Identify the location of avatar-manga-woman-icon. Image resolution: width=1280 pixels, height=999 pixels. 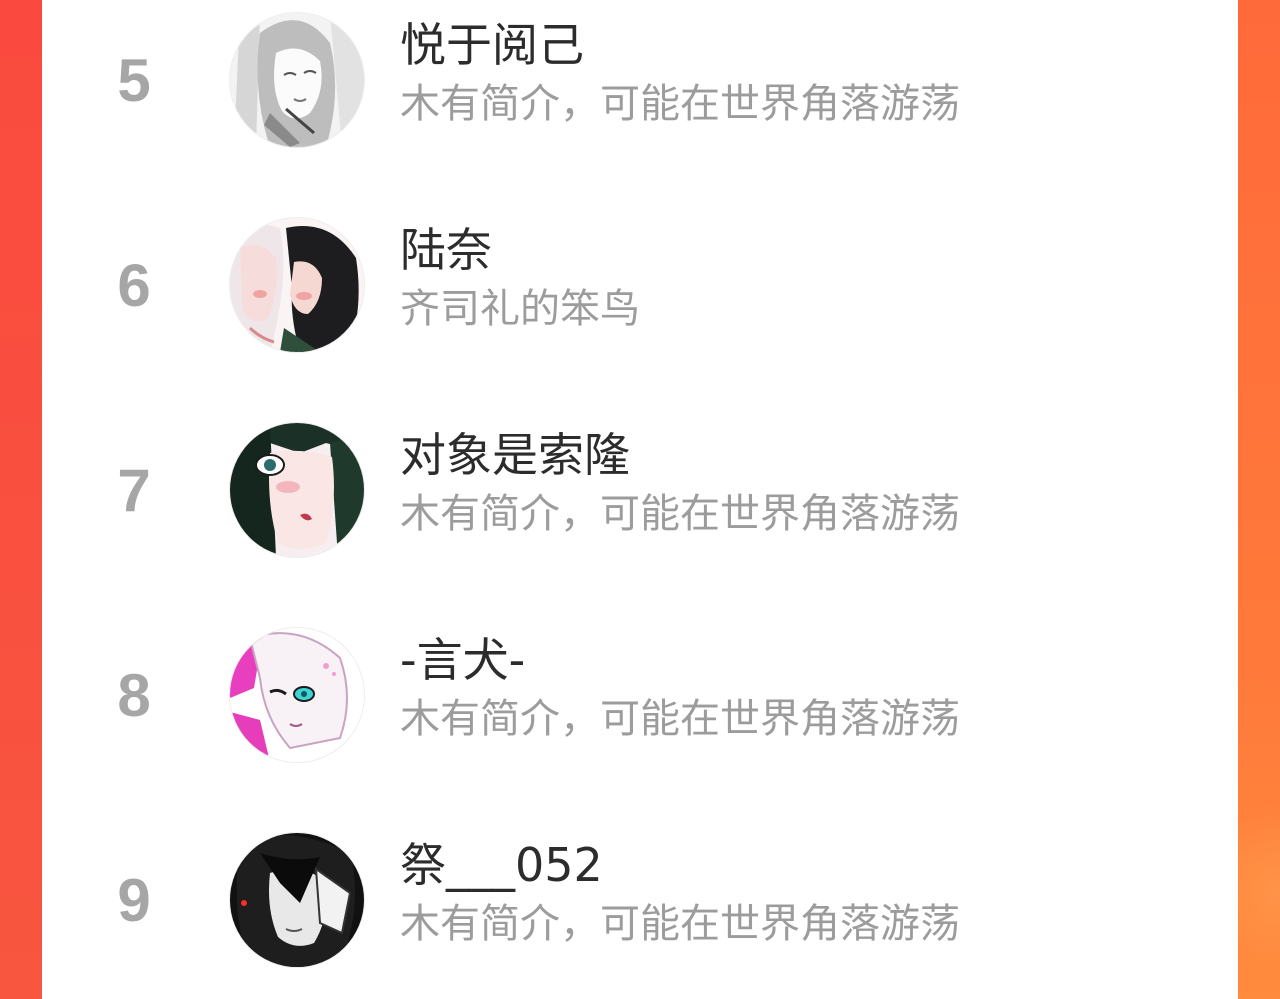
(297, 80).